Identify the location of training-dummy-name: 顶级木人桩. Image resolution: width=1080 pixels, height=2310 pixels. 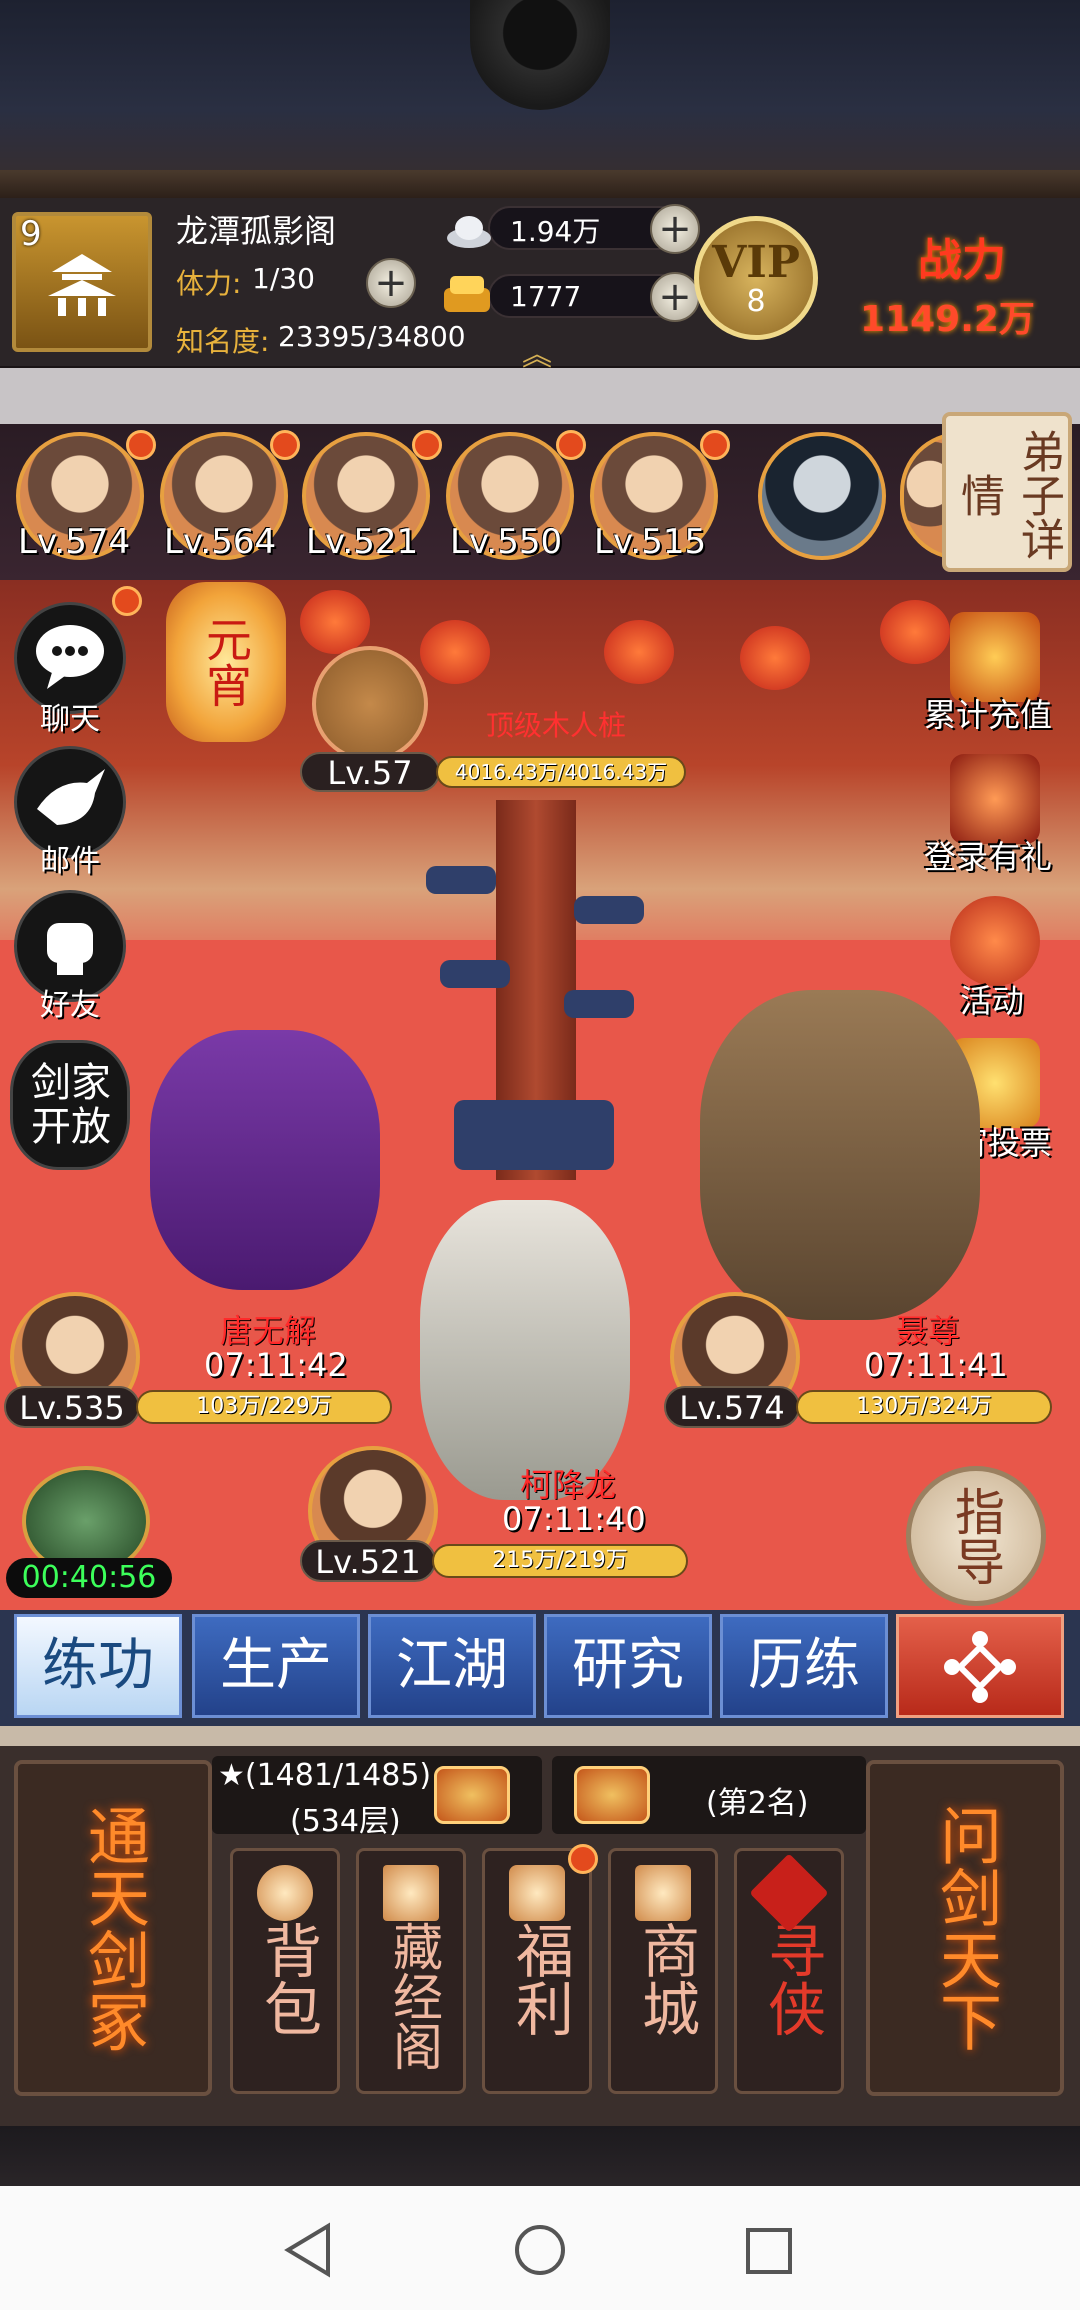
(556, 725).